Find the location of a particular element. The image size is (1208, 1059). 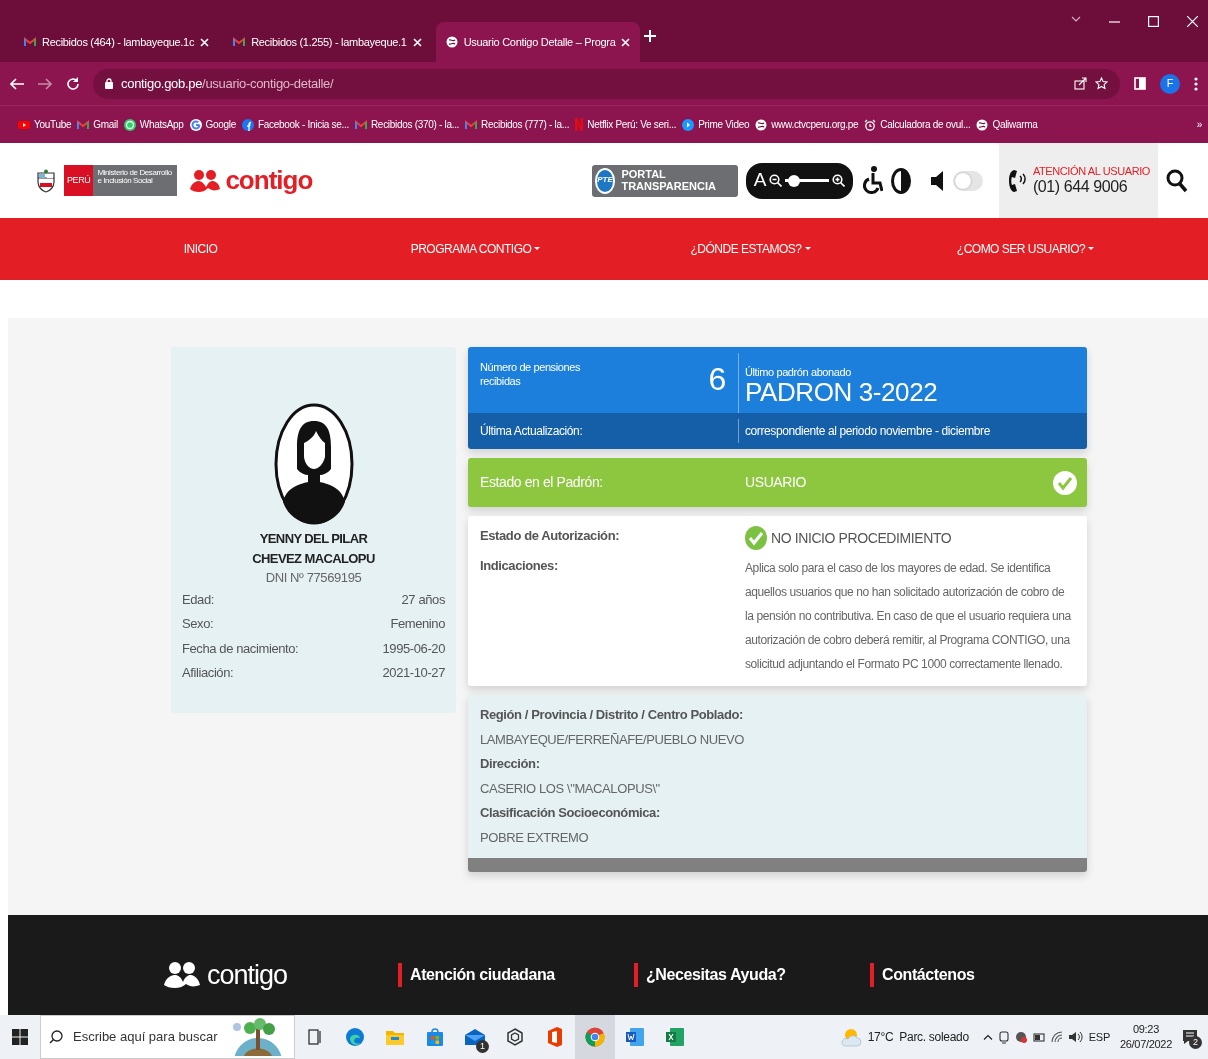

people-icon is located at coordinates (205, 180).